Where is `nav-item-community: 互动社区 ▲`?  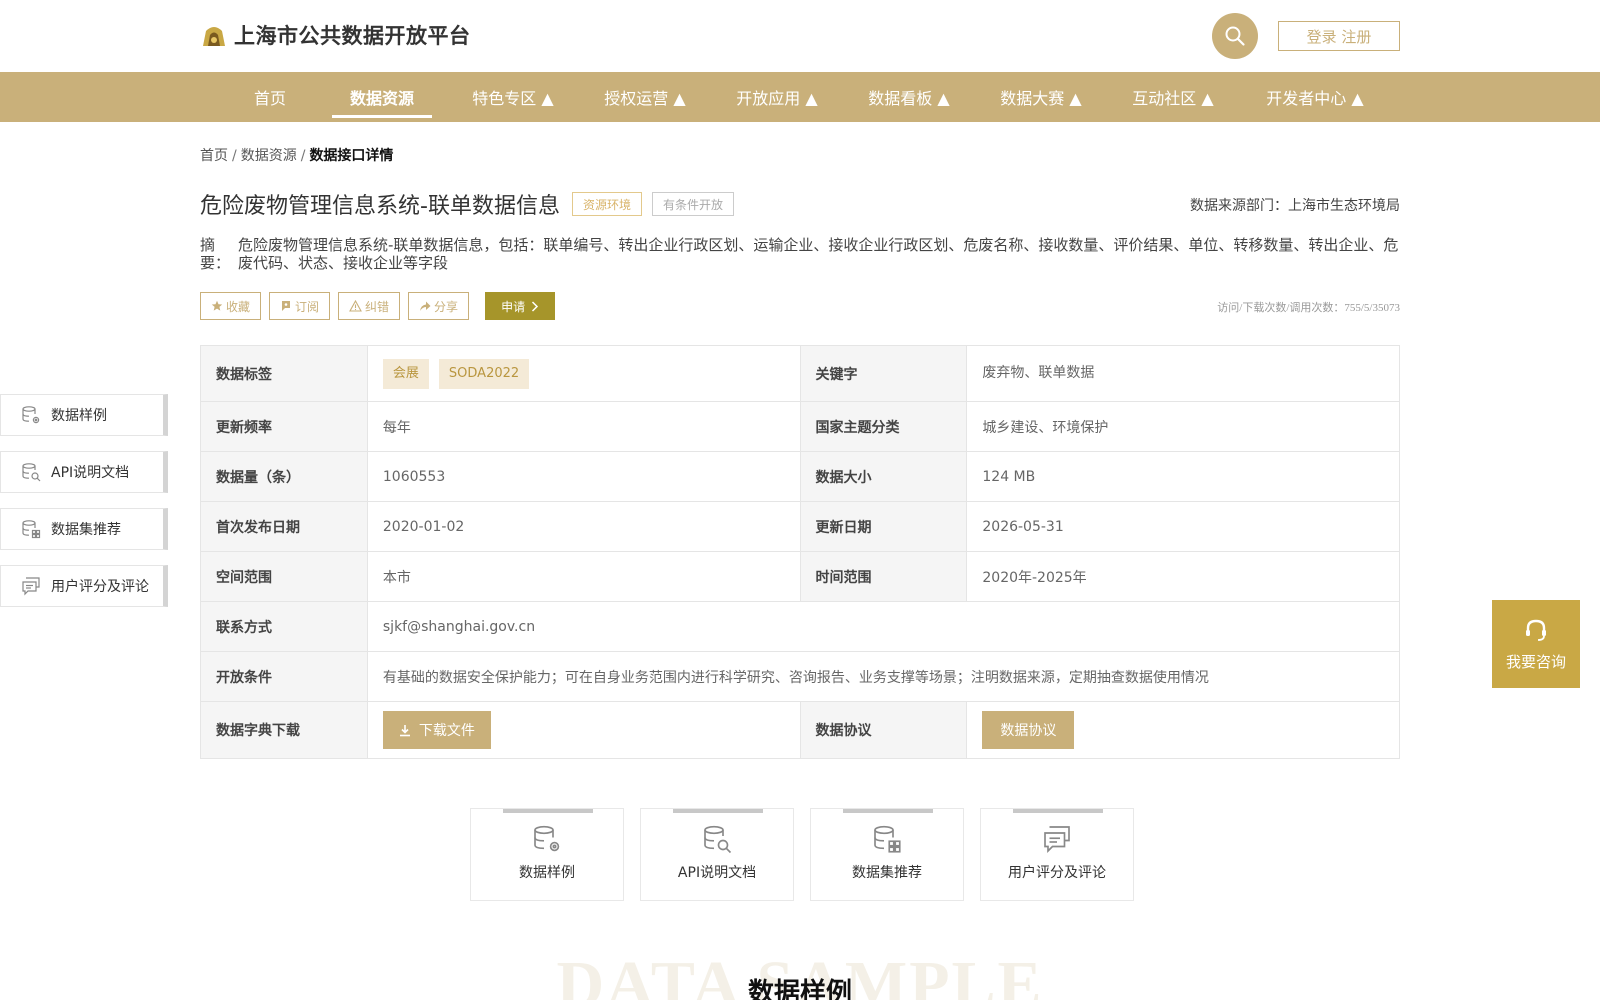
nav-item-community: 互动社区 ▲ is located at coordinates (1173, 97).